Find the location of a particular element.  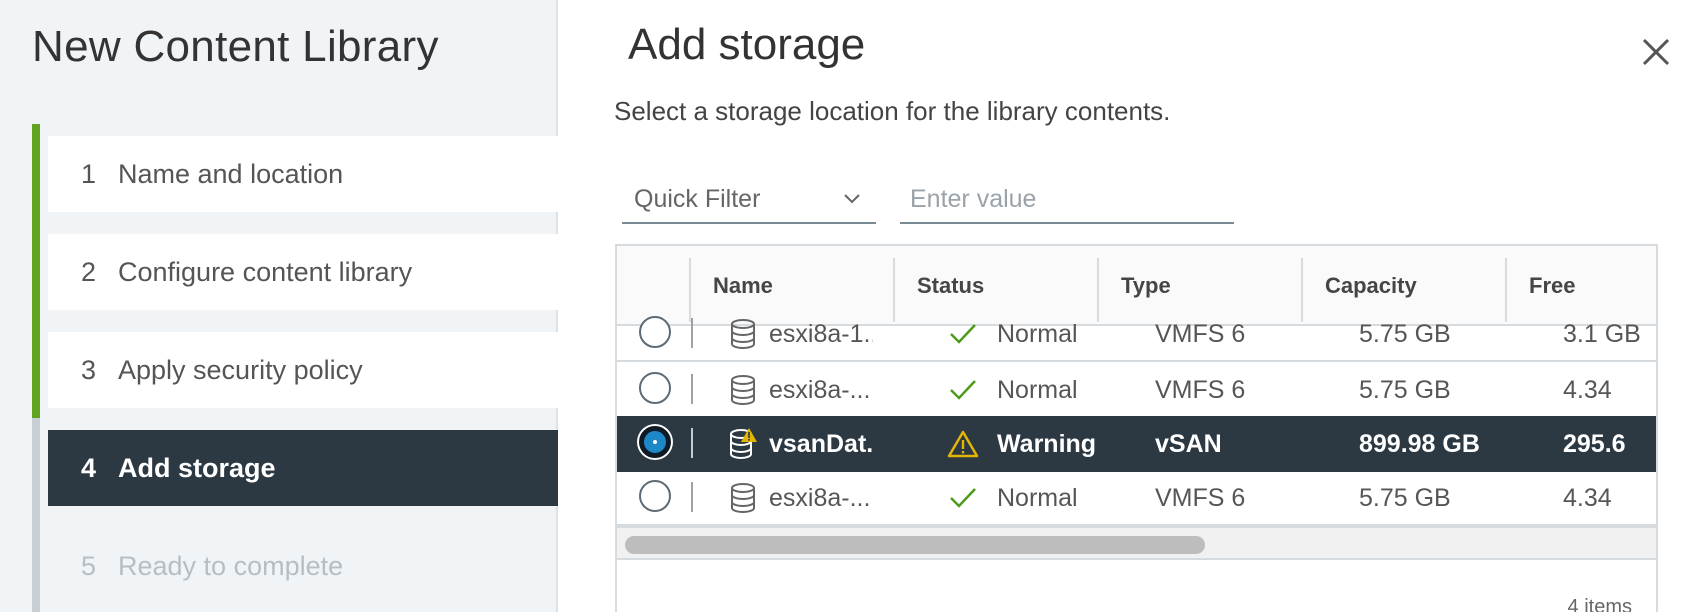

step-number: 5 is located at coordinates (88, 565).